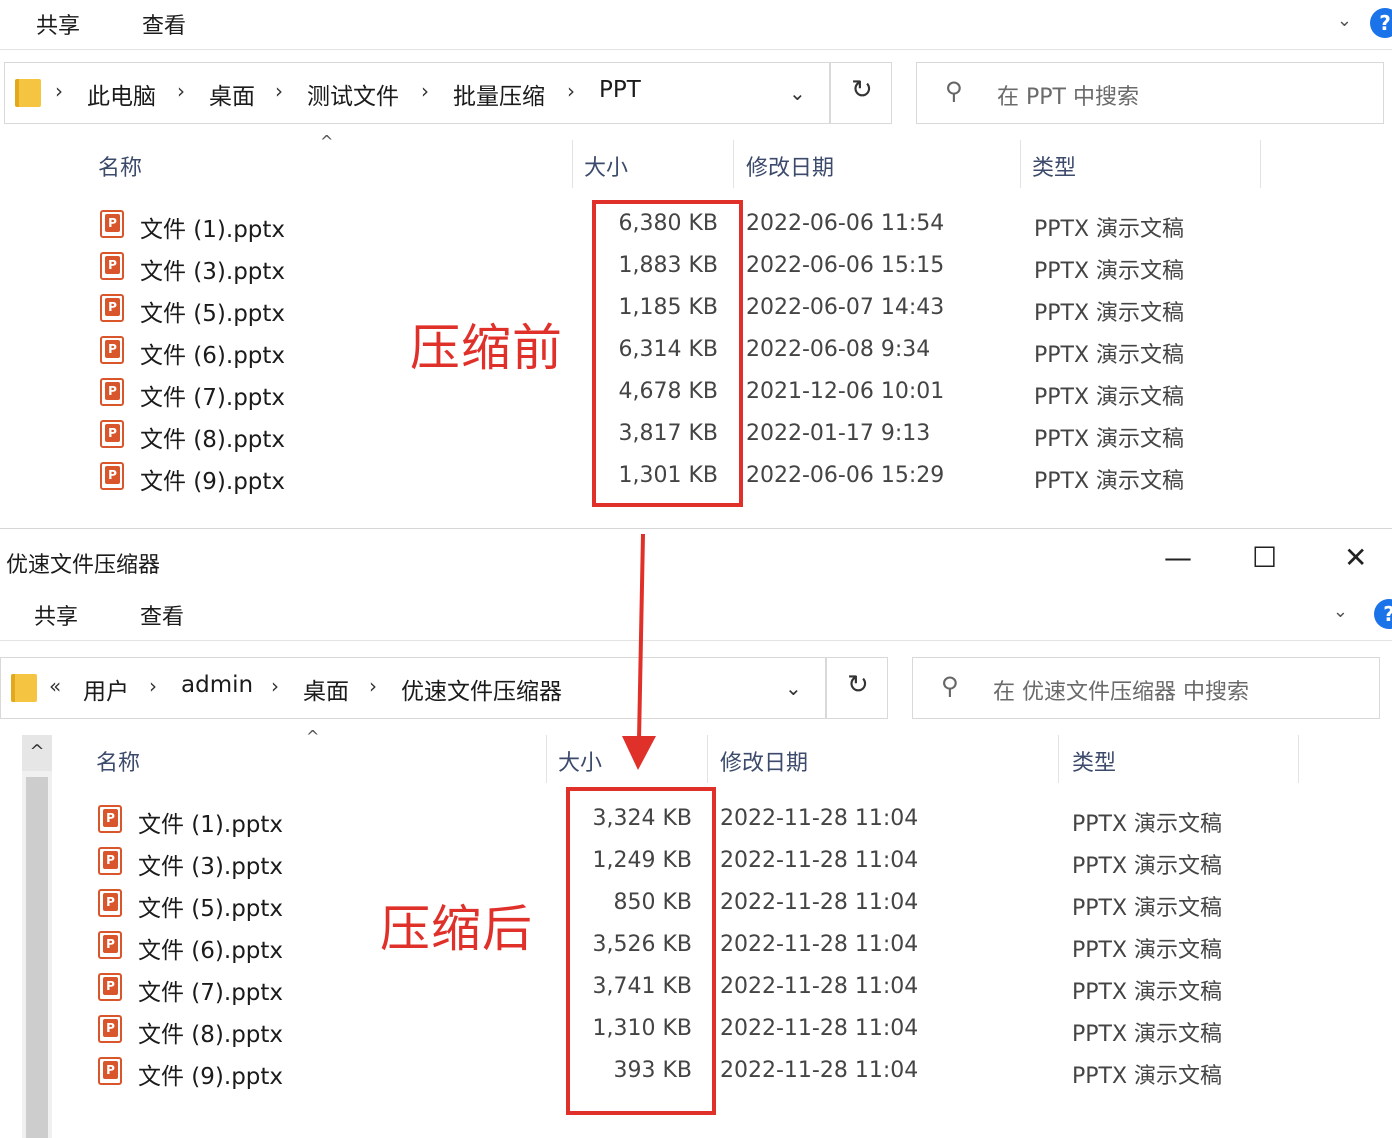 This screenshot has width=1392, height=1138. Describe the element at coordinates (417, 93) in the screenshot. I see `address-bar: › 此电脑 › 桌面 › 测试文件 › 批量压缩 › PPT ⌄` at that location.